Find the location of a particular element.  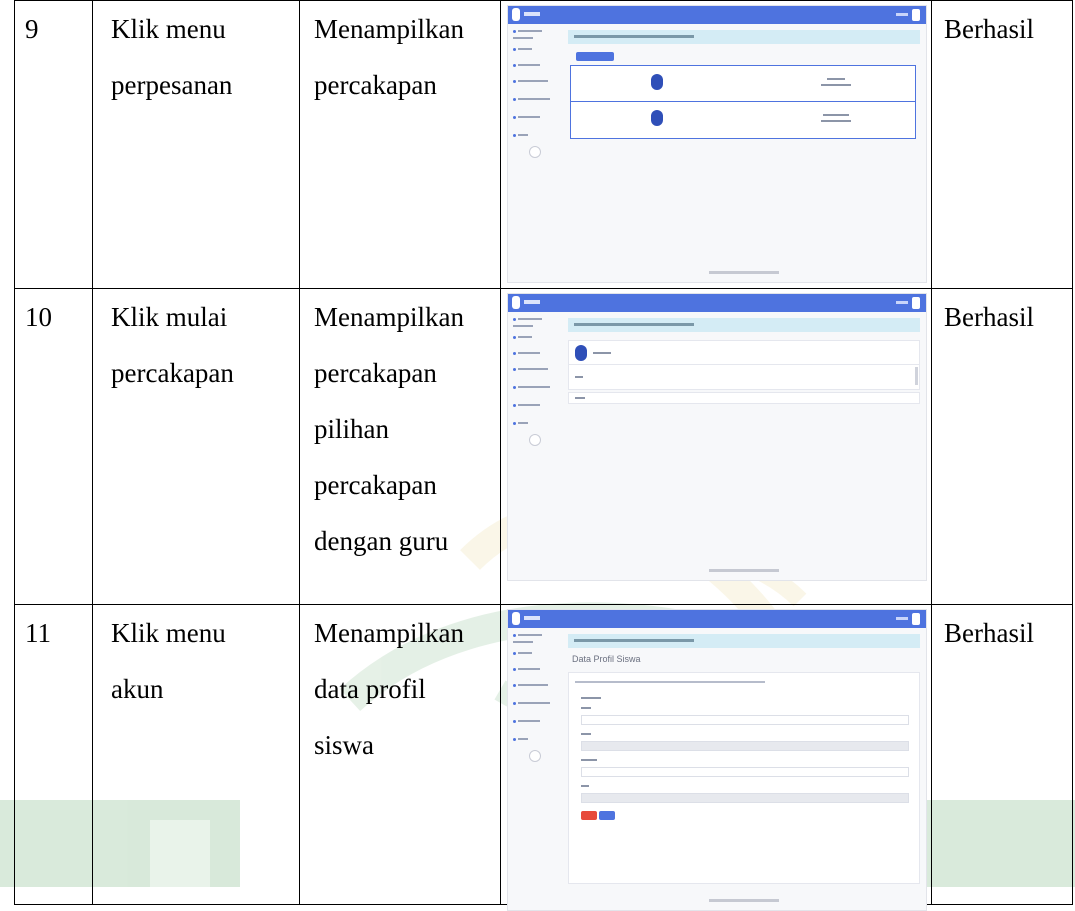

scenario-cell: Klik menu akun is located at coordinates (196, 754).